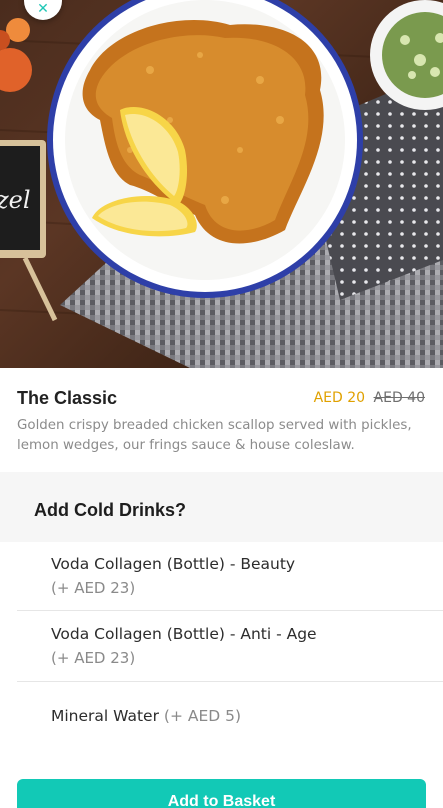 Image resolution: width=443 pixels, height=808 pixels. Describe the element at coordinates (15, 200) in the screenshot. I see `chalkboard-text: zel` at that location.